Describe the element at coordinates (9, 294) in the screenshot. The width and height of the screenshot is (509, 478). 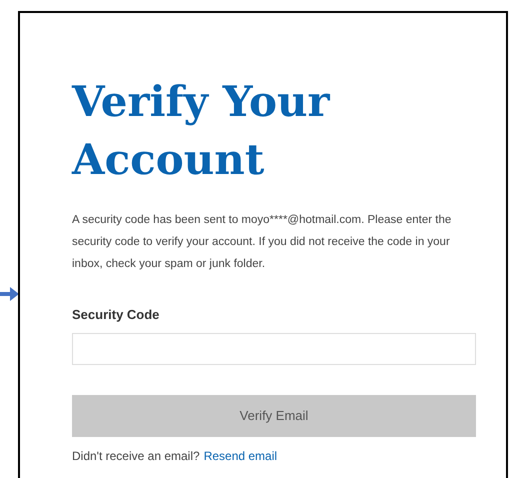
I see `pointer-arrow` at that location.